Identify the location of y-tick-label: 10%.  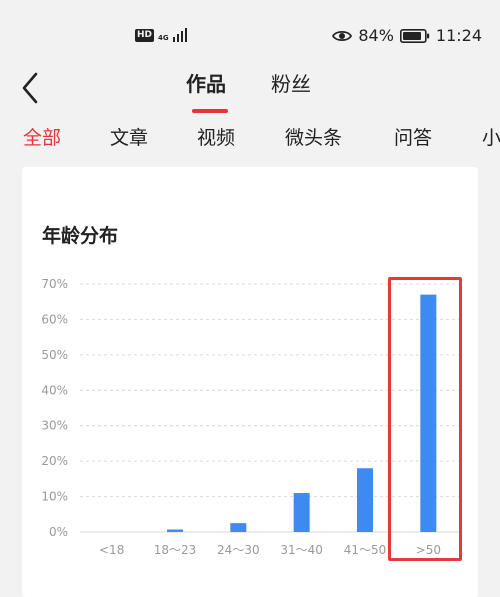
(54, 497).